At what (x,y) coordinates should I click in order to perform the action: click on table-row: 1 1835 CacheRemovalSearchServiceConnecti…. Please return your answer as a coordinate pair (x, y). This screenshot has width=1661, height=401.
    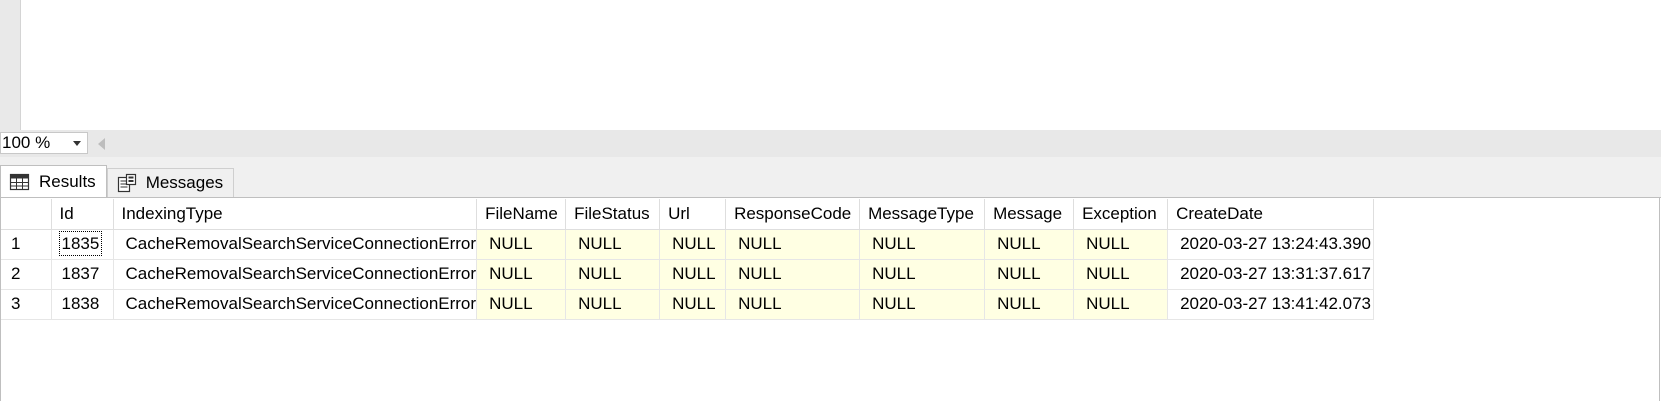
    Looking at the image, I should click on (688, 244).